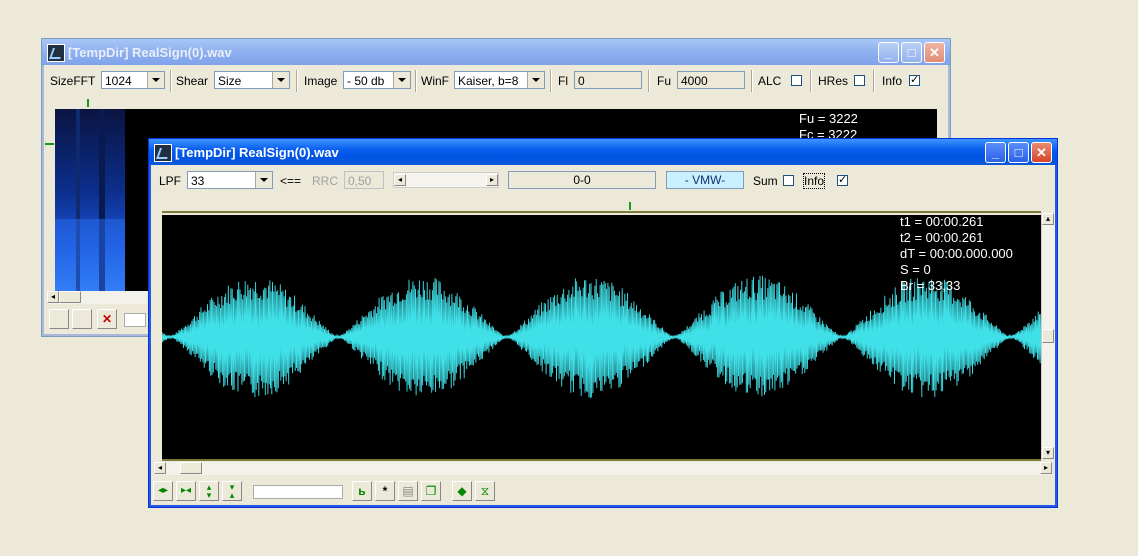  I want to click on slider-left-icon: ◂, so click(400, 180).